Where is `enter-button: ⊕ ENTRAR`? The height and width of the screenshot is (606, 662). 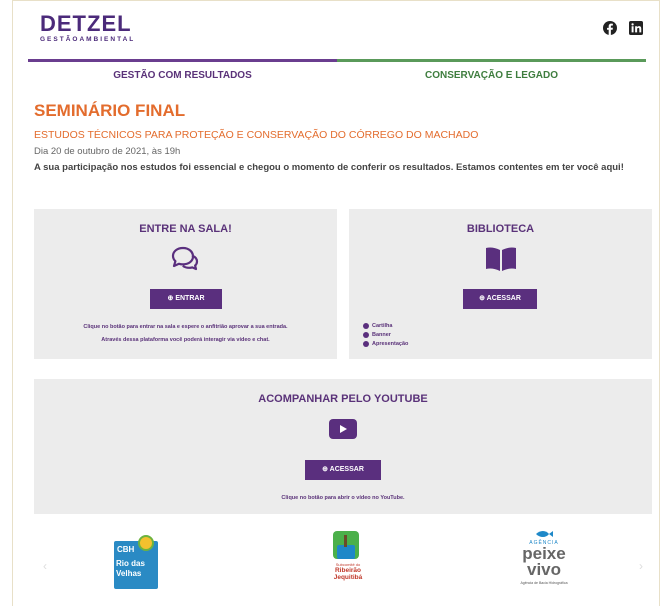
enter-button: ⊕ ENTRAR is located at coordinates (186, 299).